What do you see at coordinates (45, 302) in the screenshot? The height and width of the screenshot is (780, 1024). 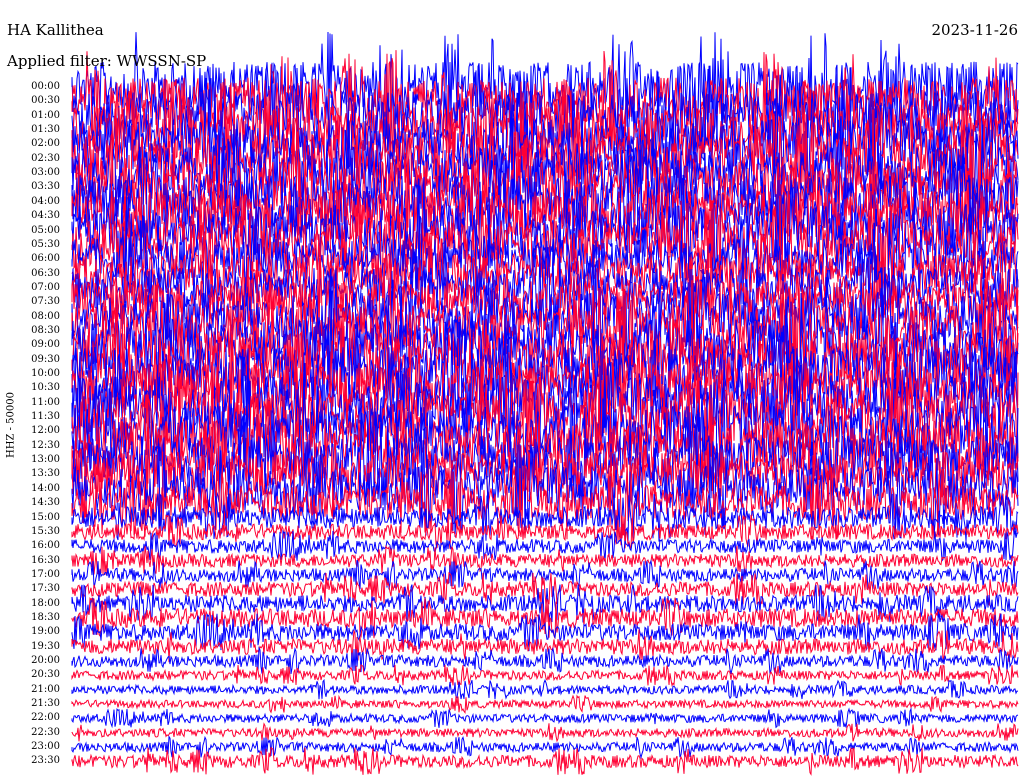 I see `time-tick-label: 07:30` at bounding box center [45, 302].